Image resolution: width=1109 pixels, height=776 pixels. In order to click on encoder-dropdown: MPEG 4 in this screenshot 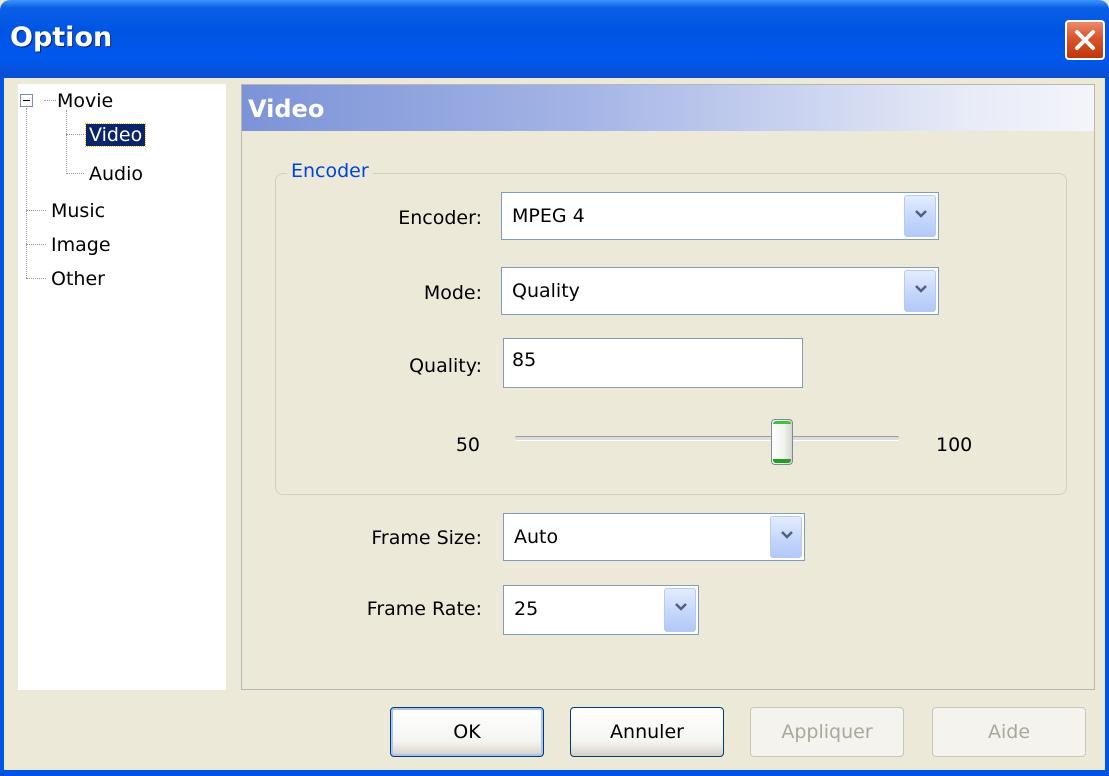, I will do `click(720, 216)`.